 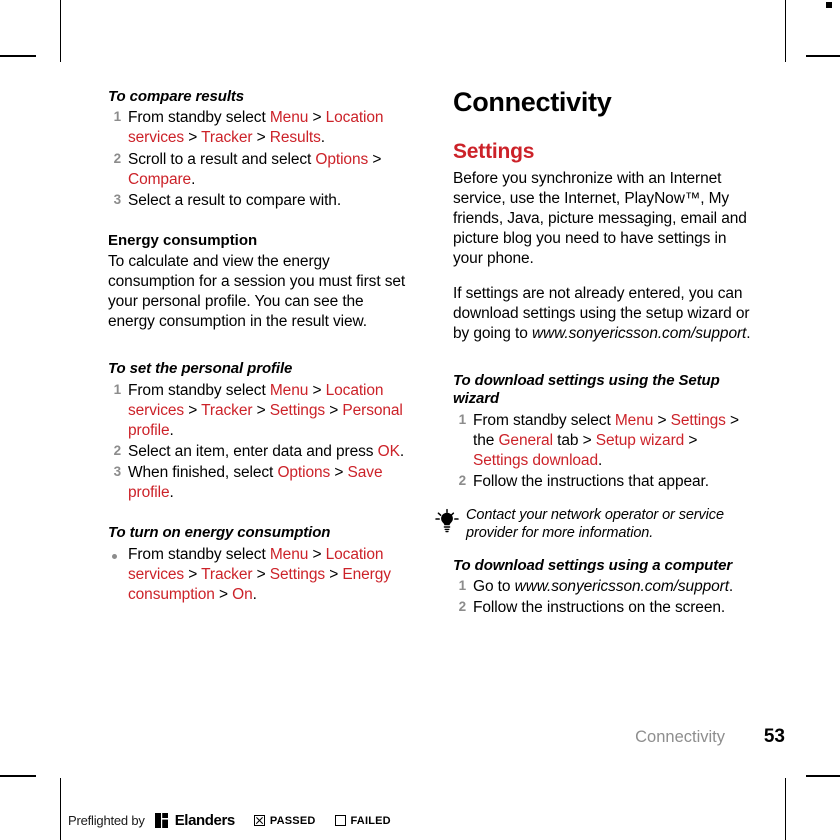 What do you see at coordinates (242, 595) in the screenshot?
I see `ui-term: On` at bounding box center [242, 595].